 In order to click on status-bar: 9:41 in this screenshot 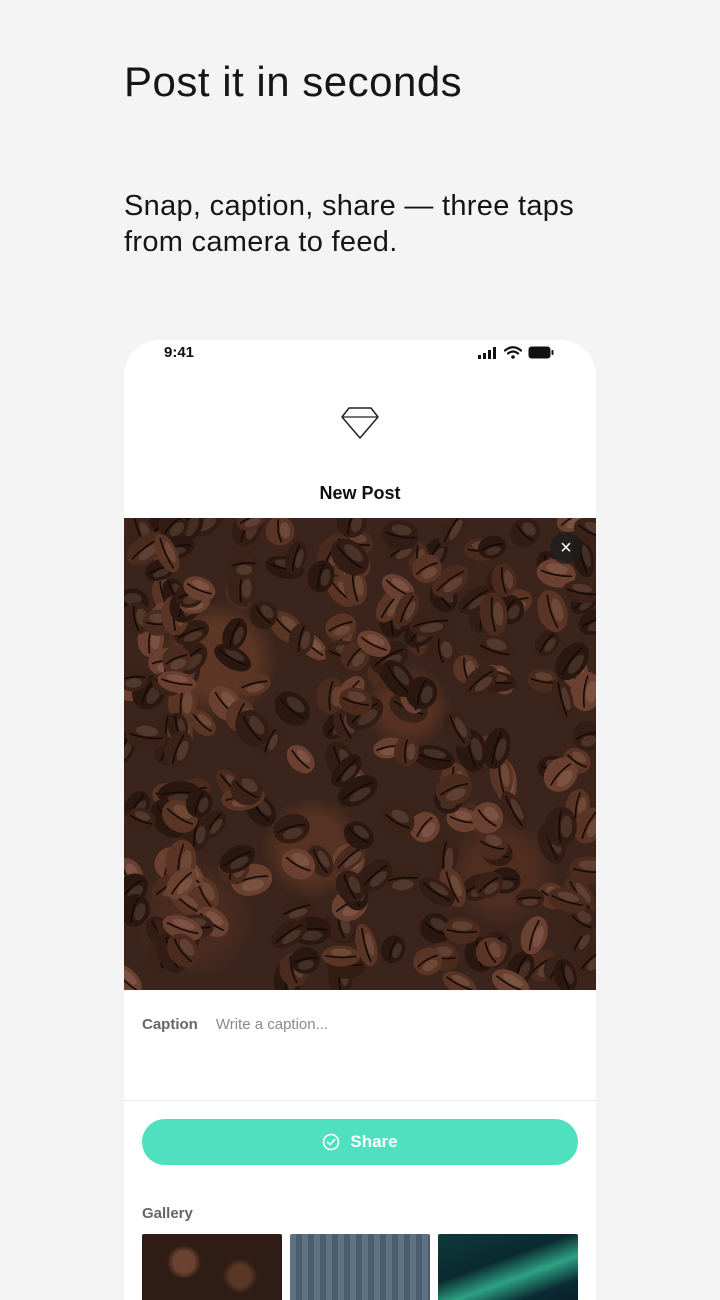, I will do `click(360, 355)`.